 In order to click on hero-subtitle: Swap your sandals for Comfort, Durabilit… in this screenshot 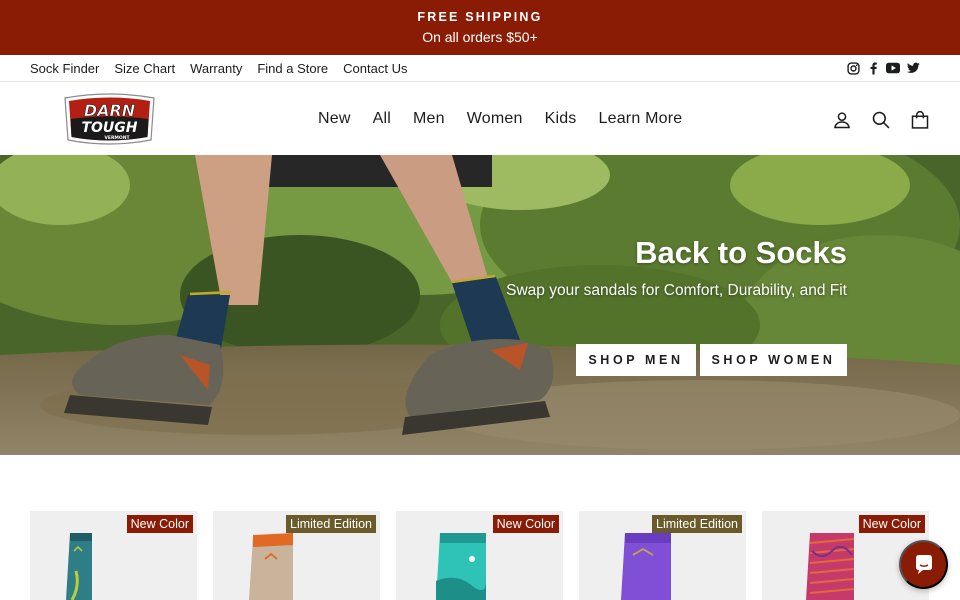, I will do `click(676, 290)`.